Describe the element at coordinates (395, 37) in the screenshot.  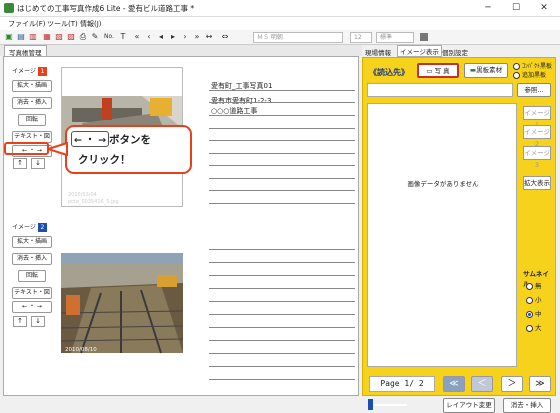
I see `font-style-select: 標準` at that location.